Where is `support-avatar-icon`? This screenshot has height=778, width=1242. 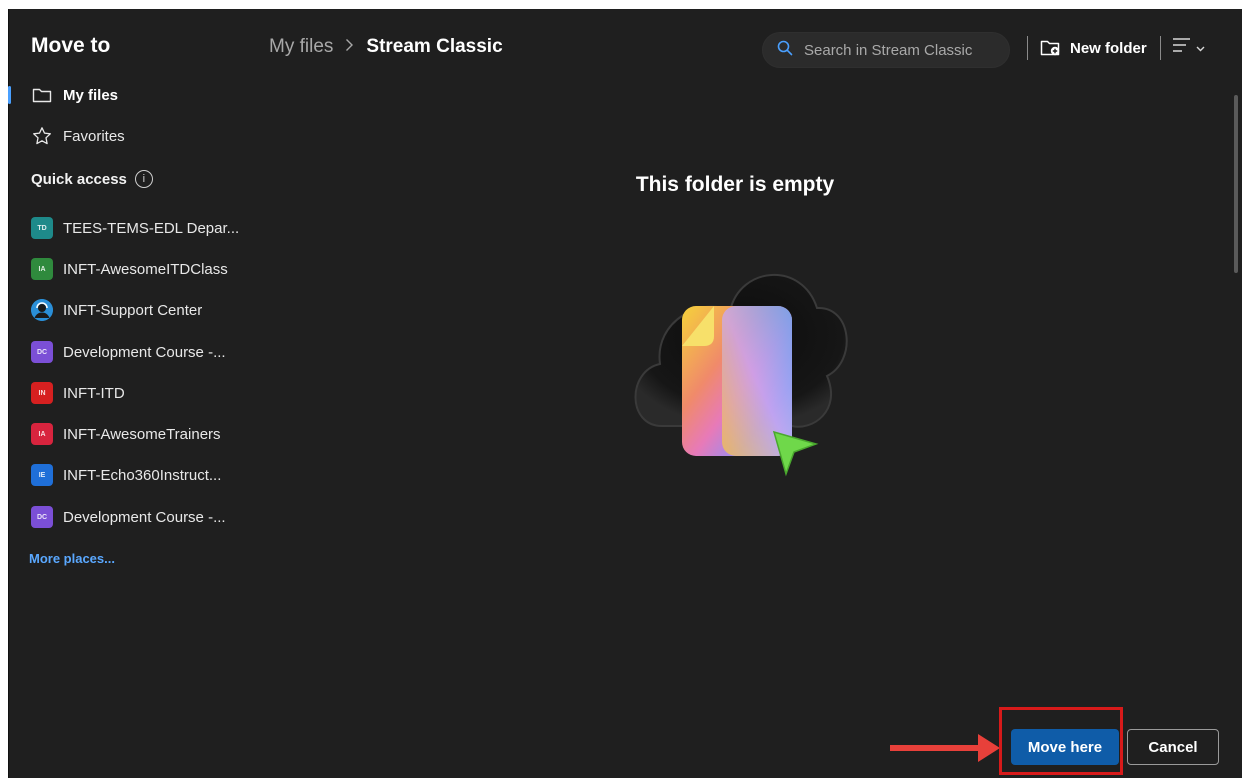 support-avatar-icon is located at coordinates (42, 310).